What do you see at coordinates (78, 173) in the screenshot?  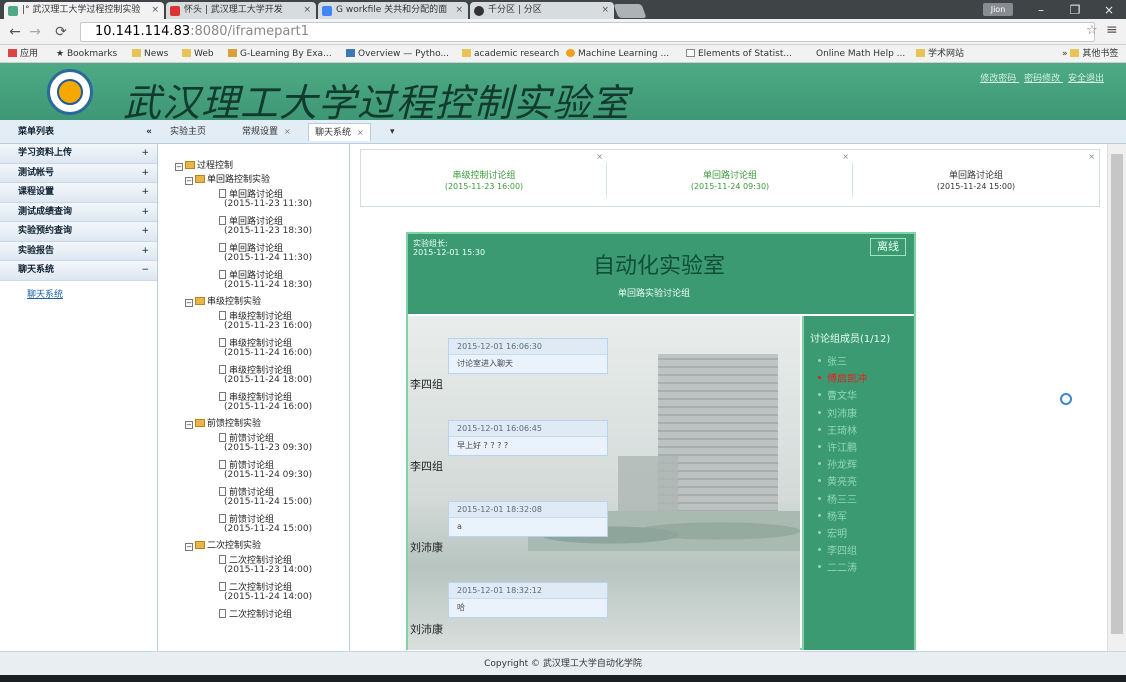 I see `sidebar-item-accounts: 测试帐号 +` at bounding box center [78, 173].